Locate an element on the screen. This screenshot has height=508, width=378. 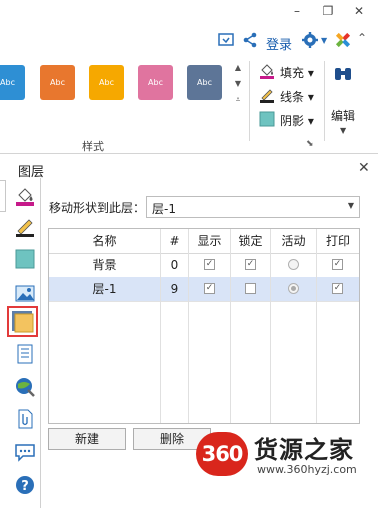
edit-dropdown-arrow: ▼ is located at coordinates (343, 130).